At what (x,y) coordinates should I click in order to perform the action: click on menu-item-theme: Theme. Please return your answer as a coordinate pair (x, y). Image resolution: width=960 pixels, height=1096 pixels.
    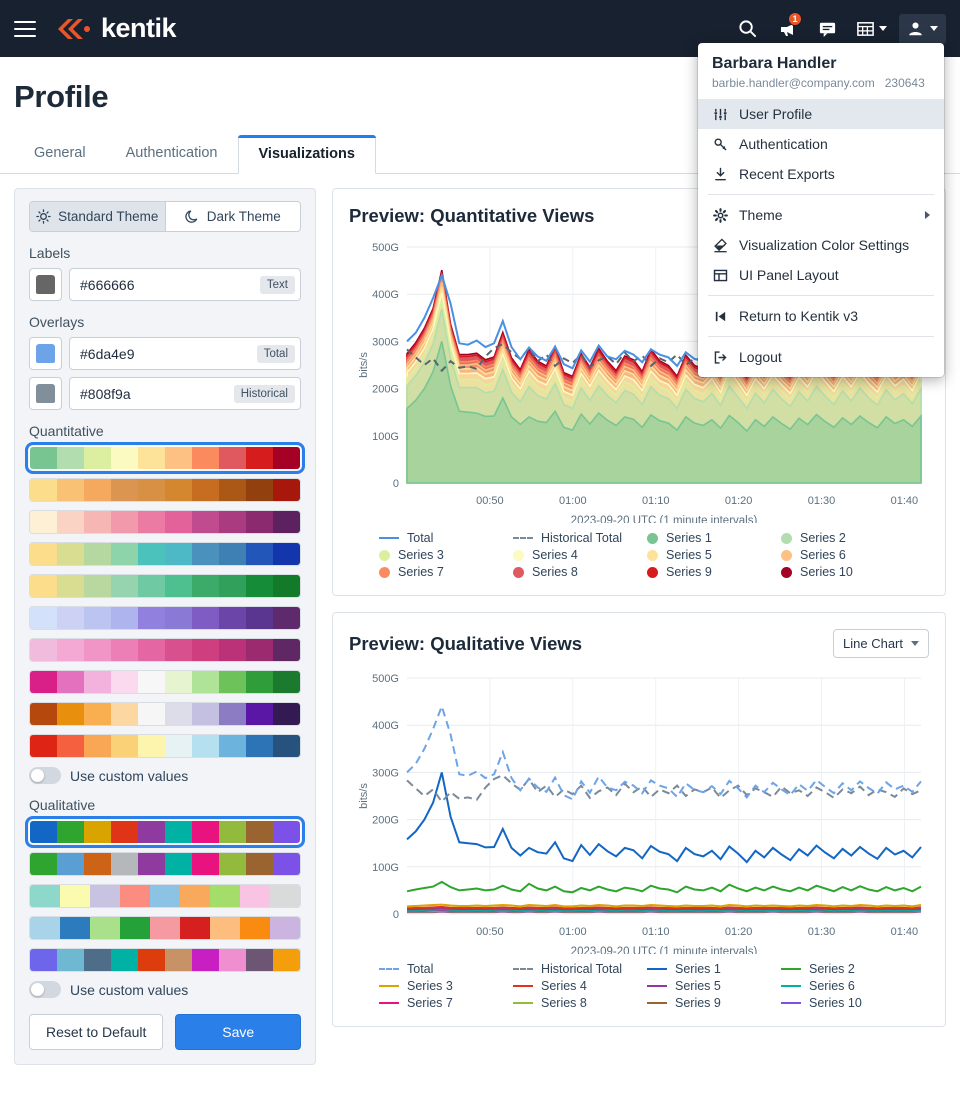
    Looking at the image, I should click on (821, 215).